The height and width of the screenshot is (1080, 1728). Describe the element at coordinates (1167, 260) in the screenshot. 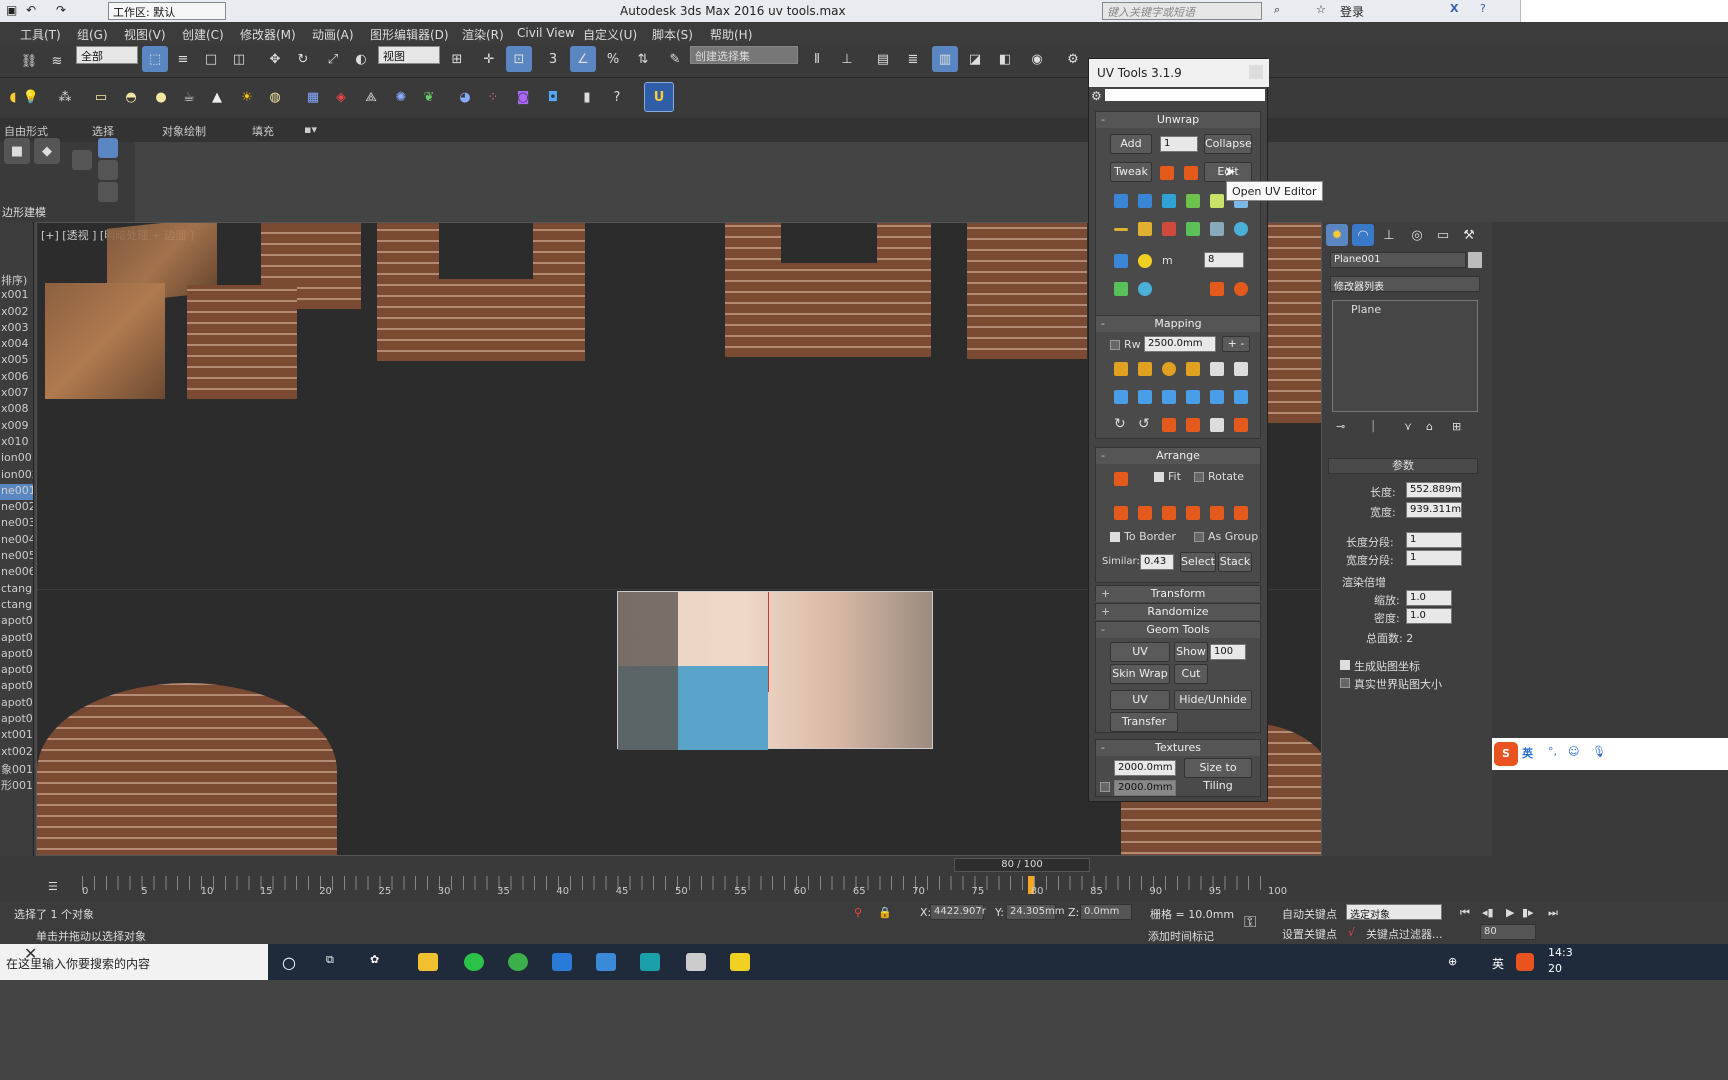

I see `mm-icon: m` at that location.